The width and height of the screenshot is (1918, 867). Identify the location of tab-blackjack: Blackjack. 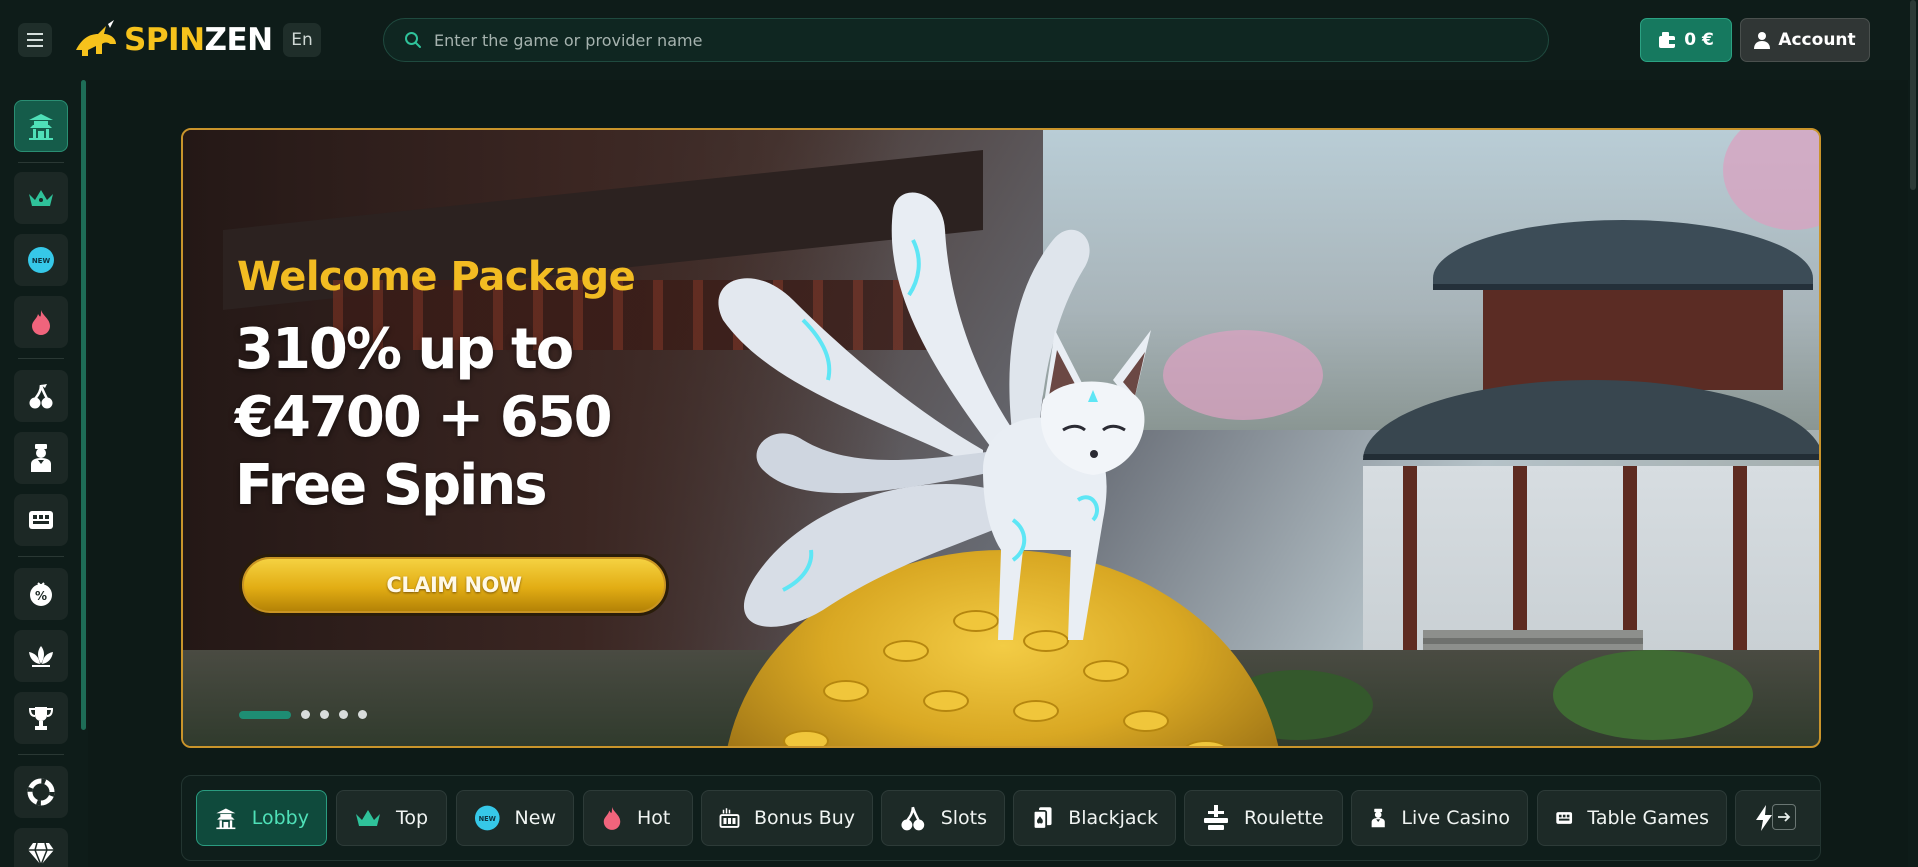
(1094, 818).